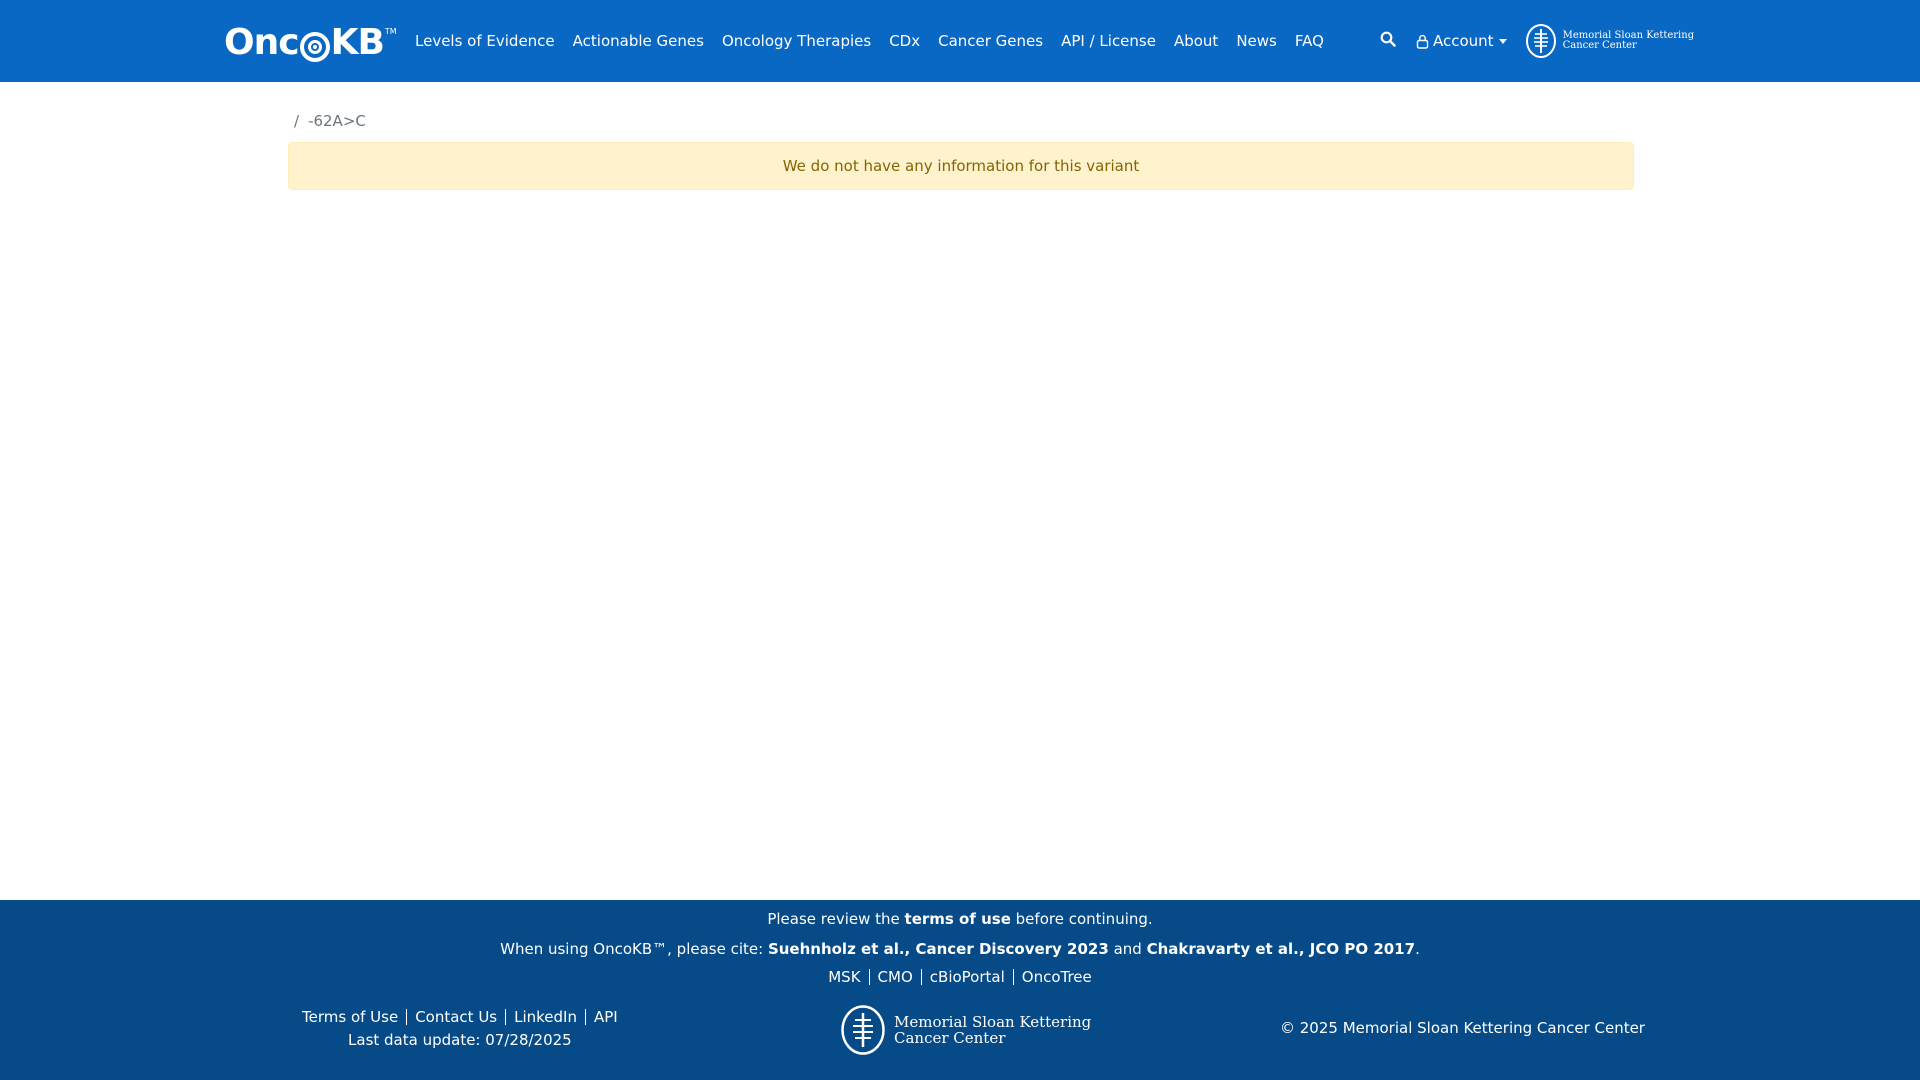  I want to click on cite-and: and, so click(1127, 949).